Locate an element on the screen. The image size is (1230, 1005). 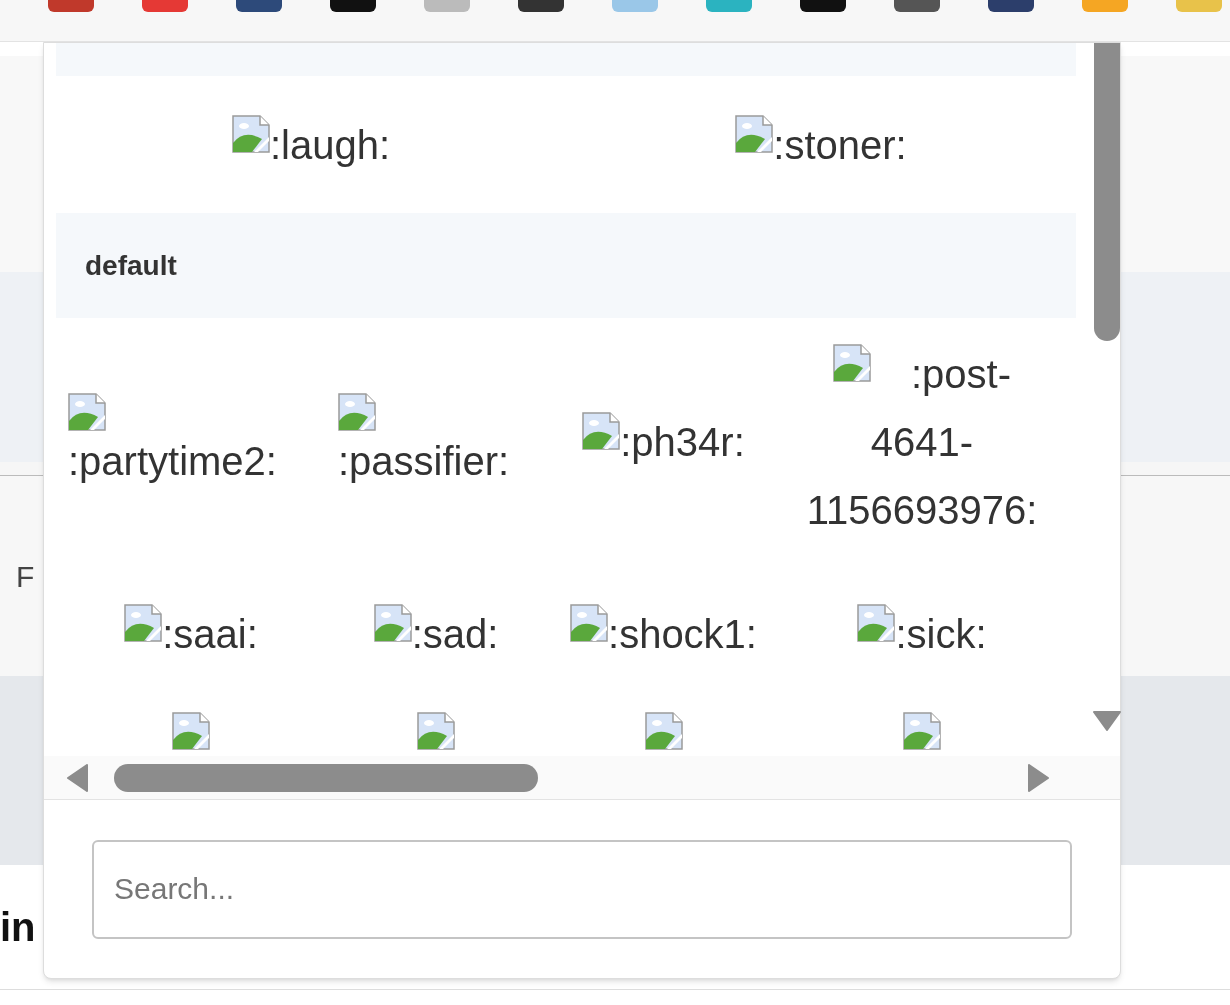
emoji-item: :ph34r: is located at coordinates (663, 442).